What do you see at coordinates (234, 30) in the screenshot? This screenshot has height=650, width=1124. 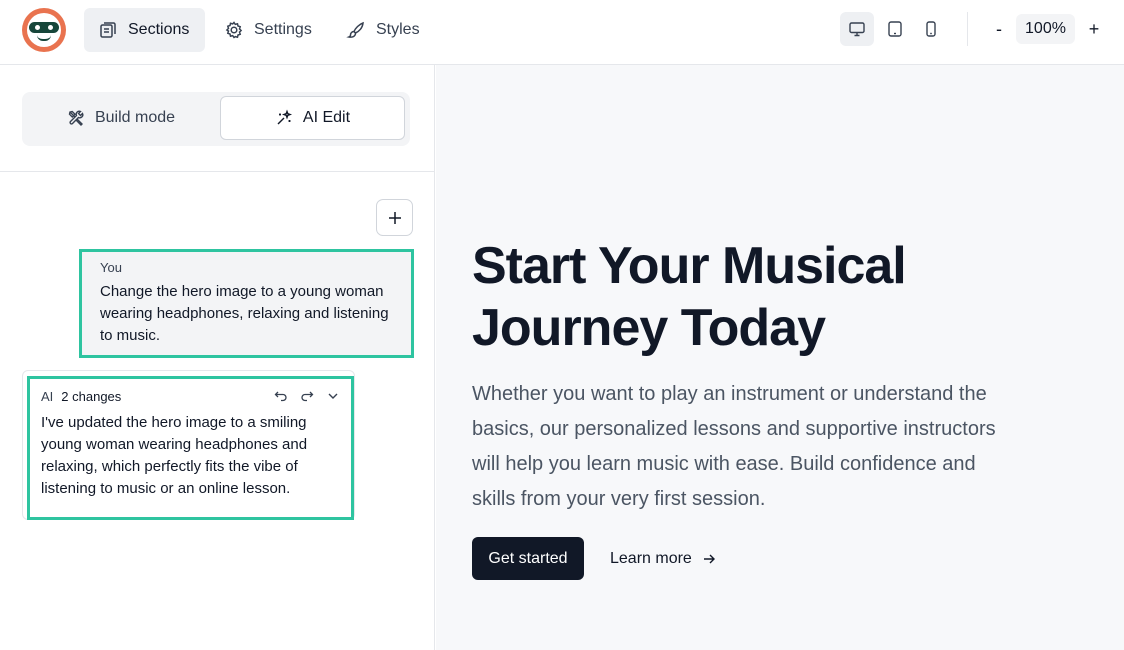 I see `gear-icon` at bounding box center [234, 30].